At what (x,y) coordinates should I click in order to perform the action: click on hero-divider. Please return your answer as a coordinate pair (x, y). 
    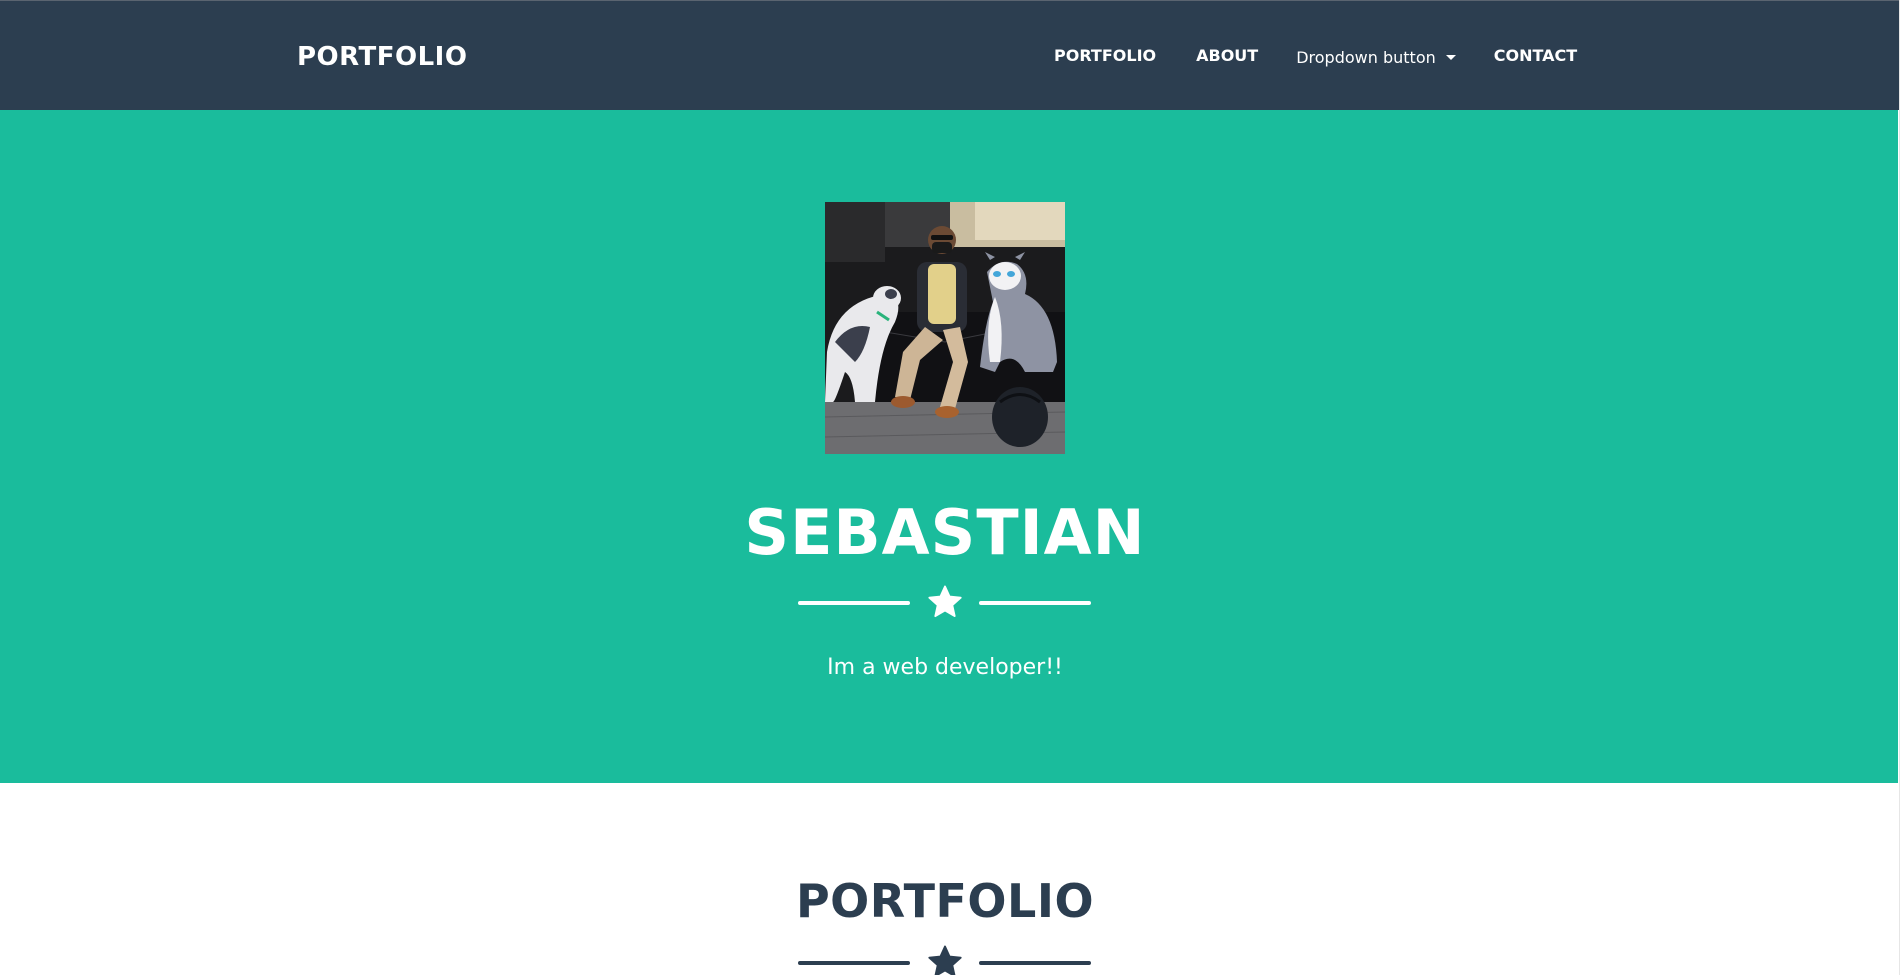
    Looking at the image, I should click on (944, 603).